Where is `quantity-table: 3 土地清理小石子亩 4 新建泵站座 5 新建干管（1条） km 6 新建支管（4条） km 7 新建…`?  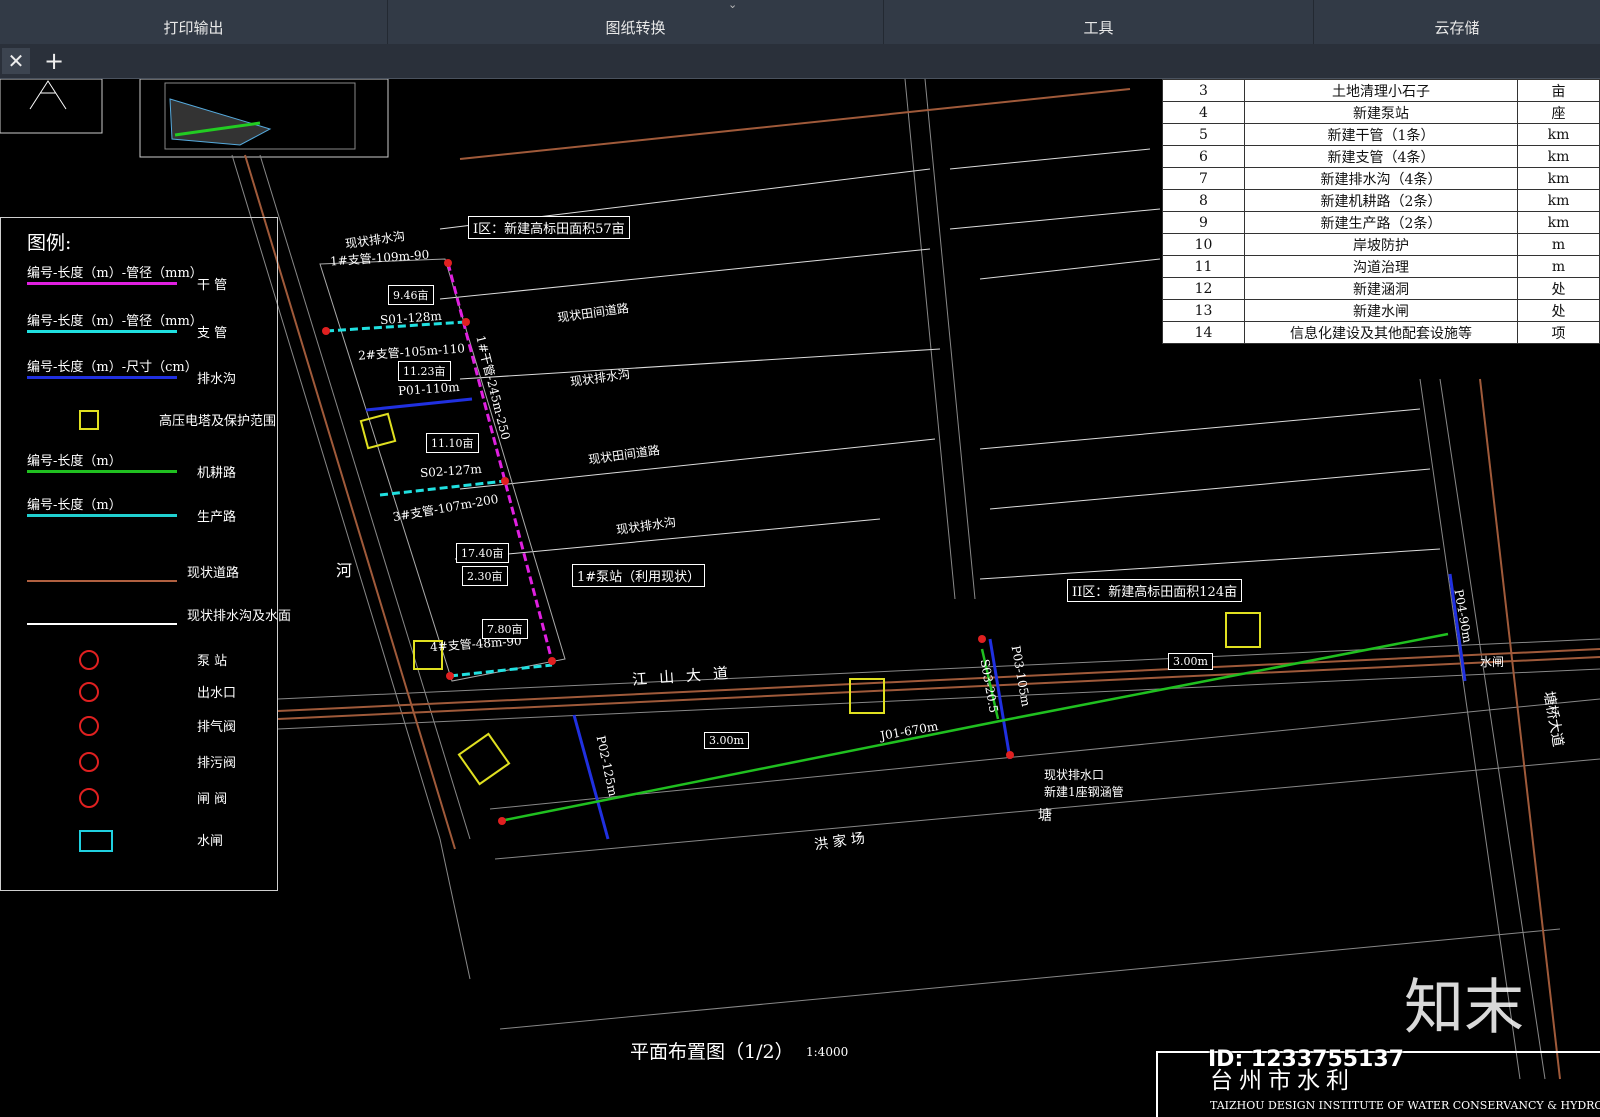
quantity-table: 3 土地清理小石子亩 4 新建泵站座 5 新建干管（1条） km 6 新建支管（4条） km 7 新建… is located at coordinates (1381, 211).